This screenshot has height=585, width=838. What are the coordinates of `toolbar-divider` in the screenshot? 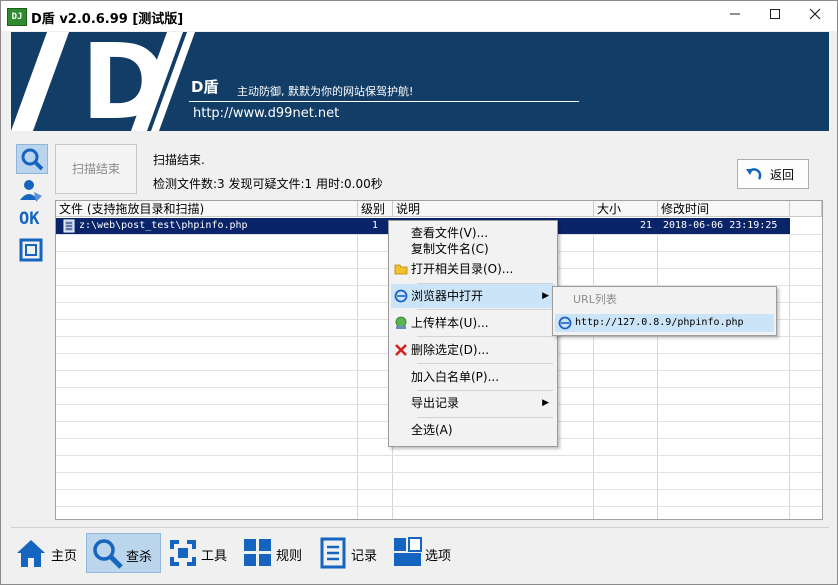 It's located at (420, 527).